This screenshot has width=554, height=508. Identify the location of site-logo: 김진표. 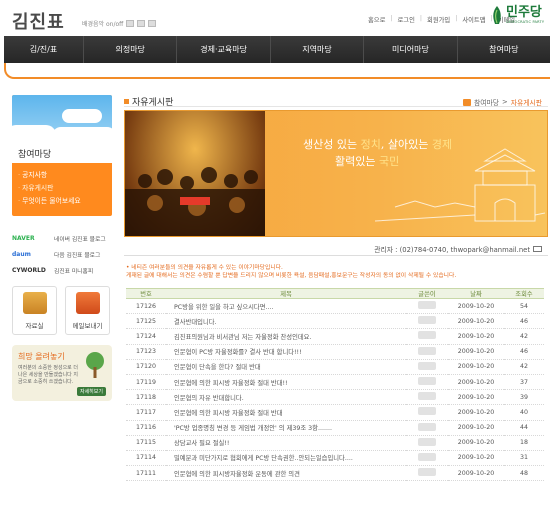
(38, 21).